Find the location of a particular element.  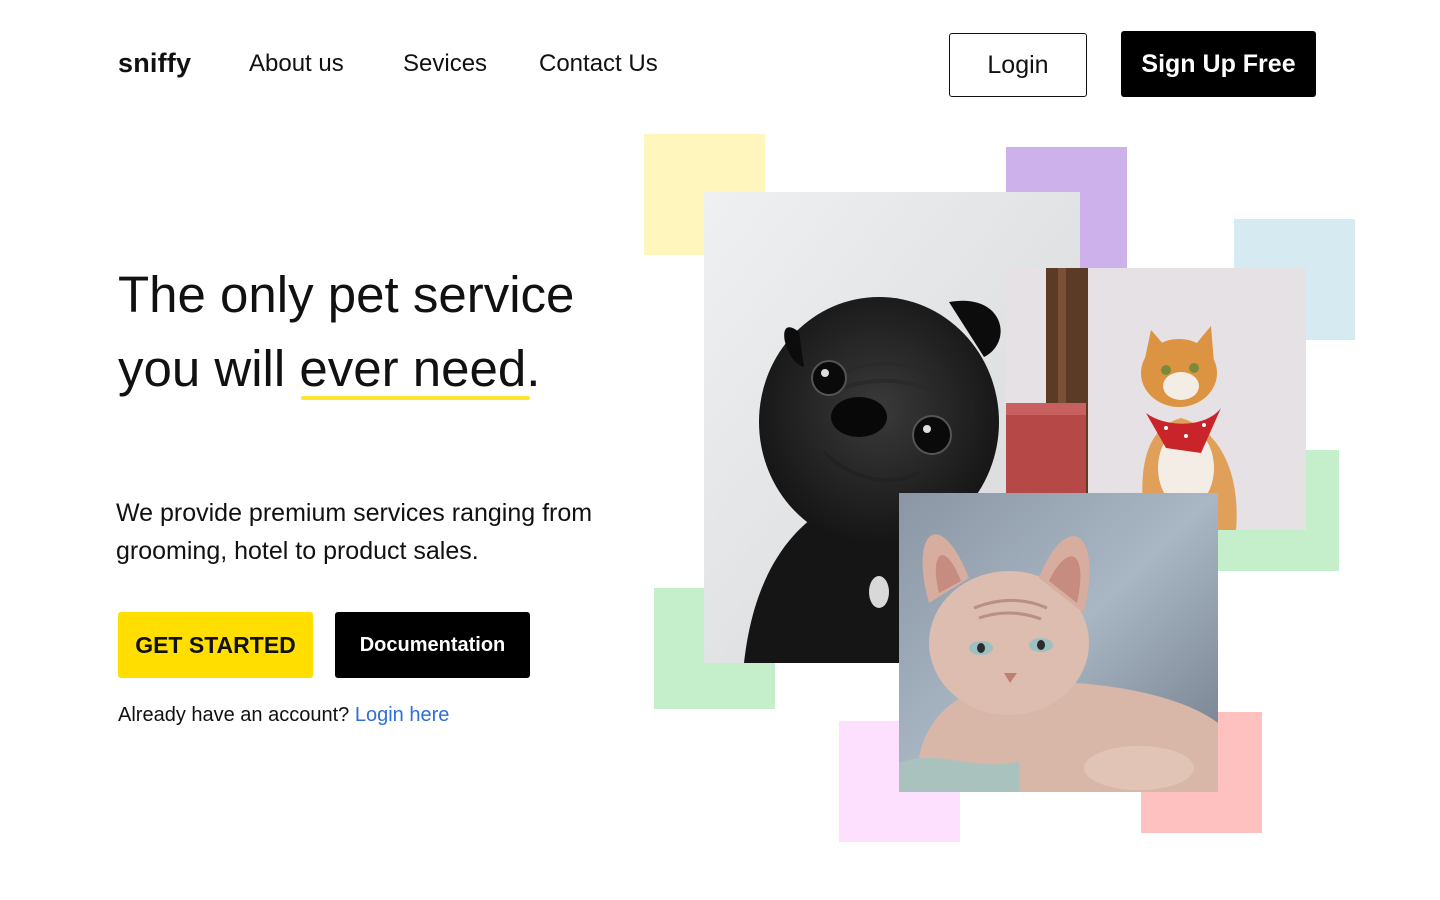

hero-headline: The only pet service you will ever need. is located at coordinates (346, 332).